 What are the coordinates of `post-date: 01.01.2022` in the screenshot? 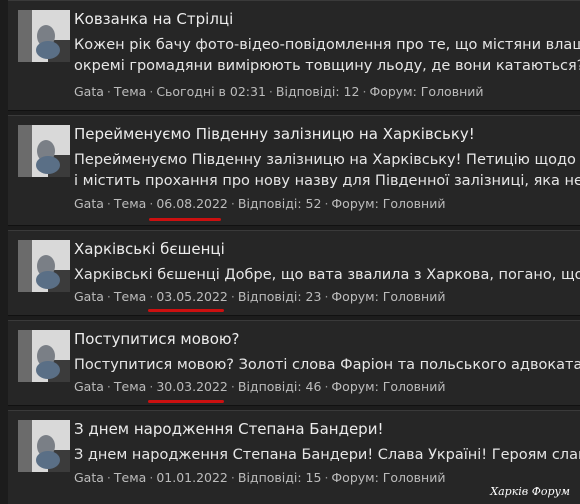 It's located at (192, 477).